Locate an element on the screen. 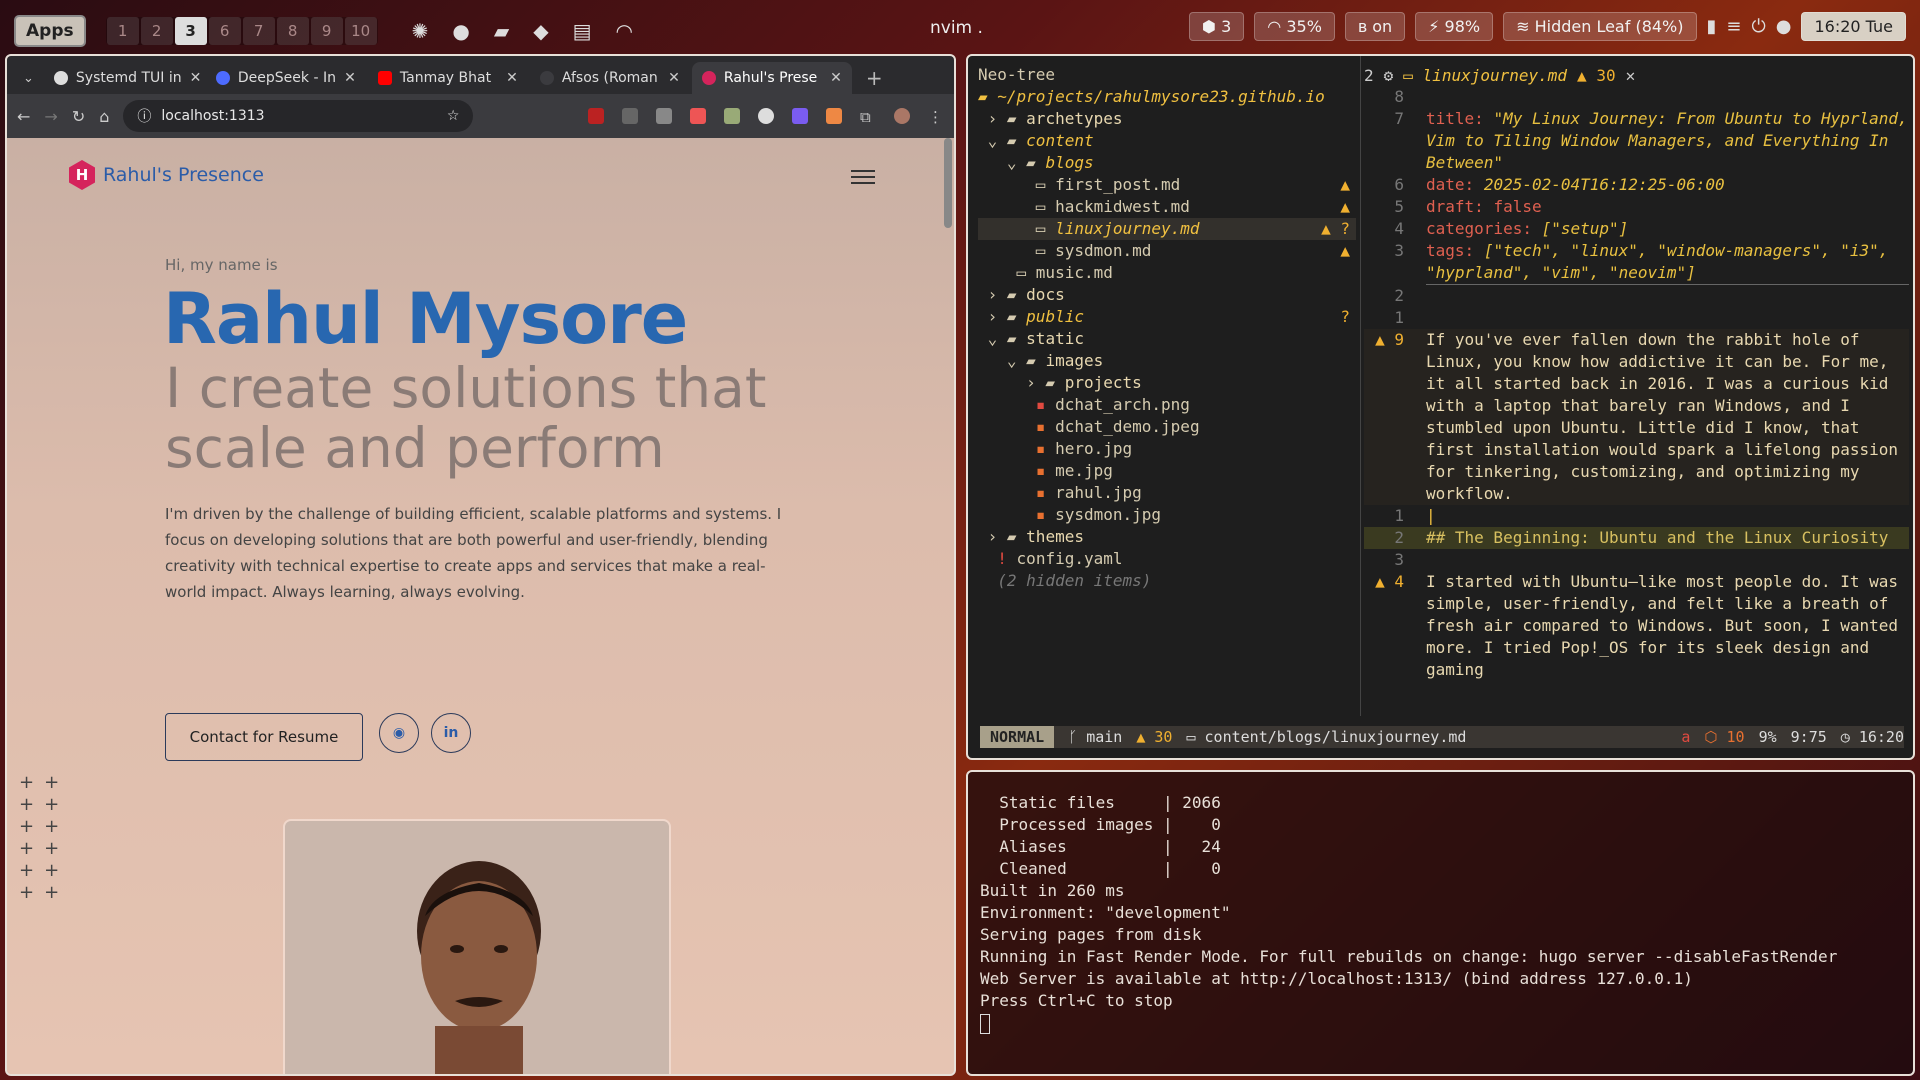  back-icon: ← is located at coordinates (23, 116).